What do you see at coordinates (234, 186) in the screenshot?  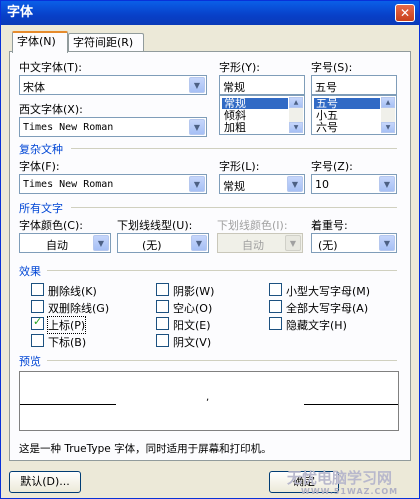 I see `complex-style-value: 常规` at bounding box center [234, 186].